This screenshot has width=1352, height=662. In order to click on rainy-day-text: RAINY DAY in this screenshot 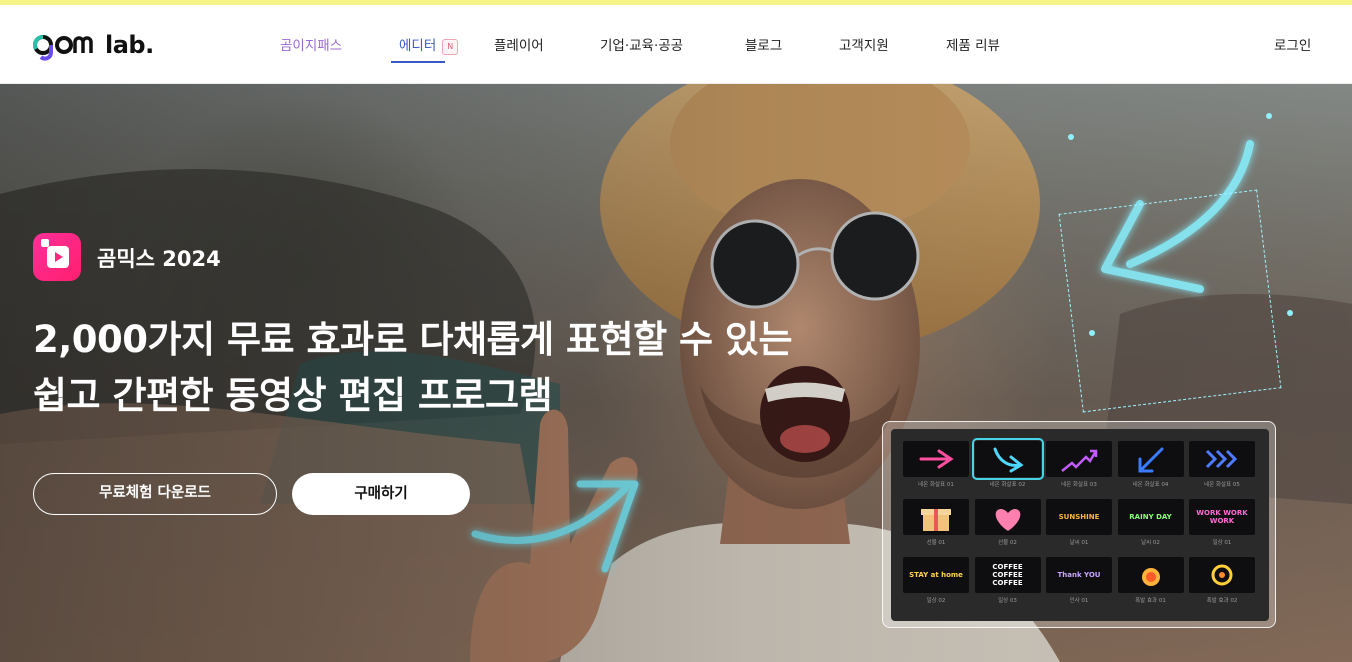, I will do `click(1150, 517)`.